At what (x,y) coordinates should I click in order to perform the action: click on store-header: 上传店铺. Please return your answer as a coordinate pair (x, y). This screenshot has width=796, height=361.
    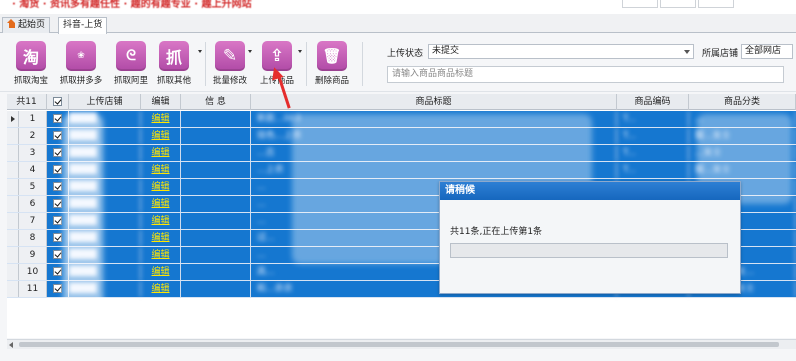
    Looking at the image, I should click on (105, 102).